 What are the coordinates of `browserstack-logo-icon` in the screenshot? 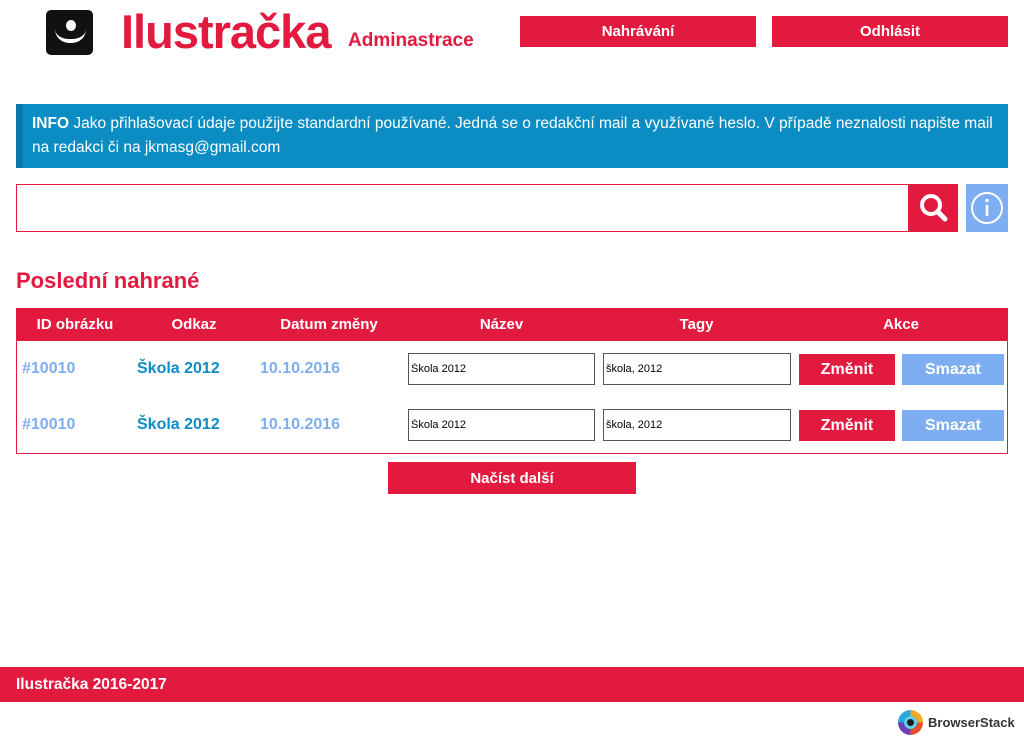 It's located at (910, 722).